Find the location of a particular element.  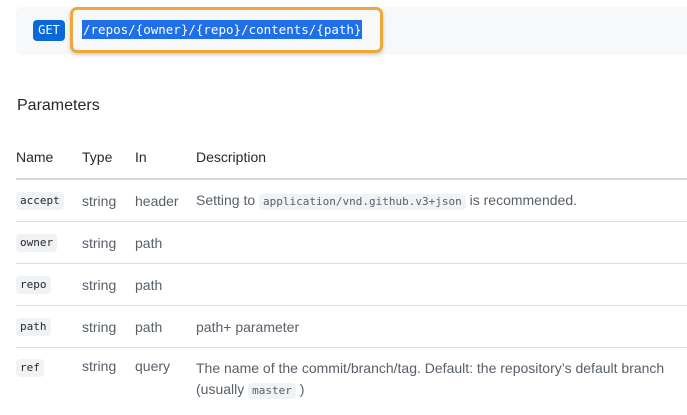

path-highlight-box: /repos/{owner}/{repo}/contents/{path} is located at coordinates (226, 30).